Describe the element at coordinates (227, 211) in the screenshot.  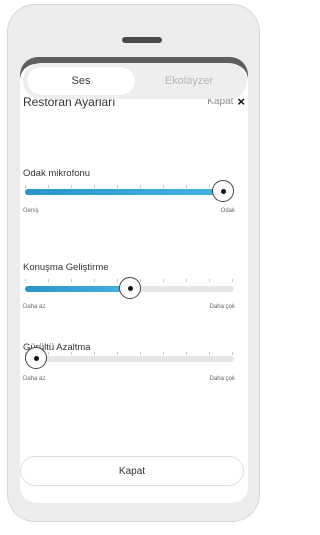
I see `slider-max-label: Odak` at that location.